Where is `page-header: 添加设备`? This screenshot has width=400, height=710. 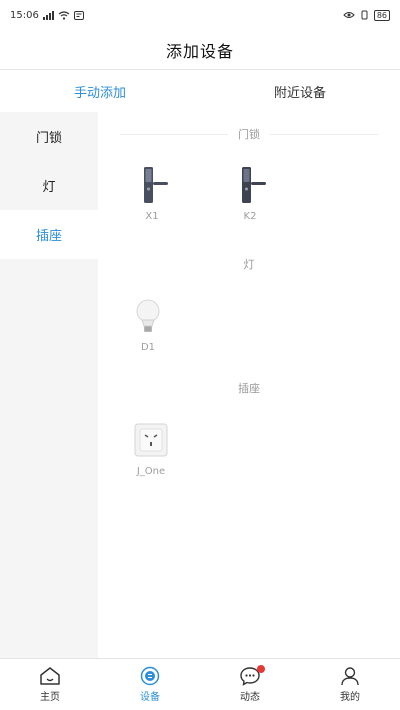 page-header: 添加设备 is located at coordinates (200, 50).